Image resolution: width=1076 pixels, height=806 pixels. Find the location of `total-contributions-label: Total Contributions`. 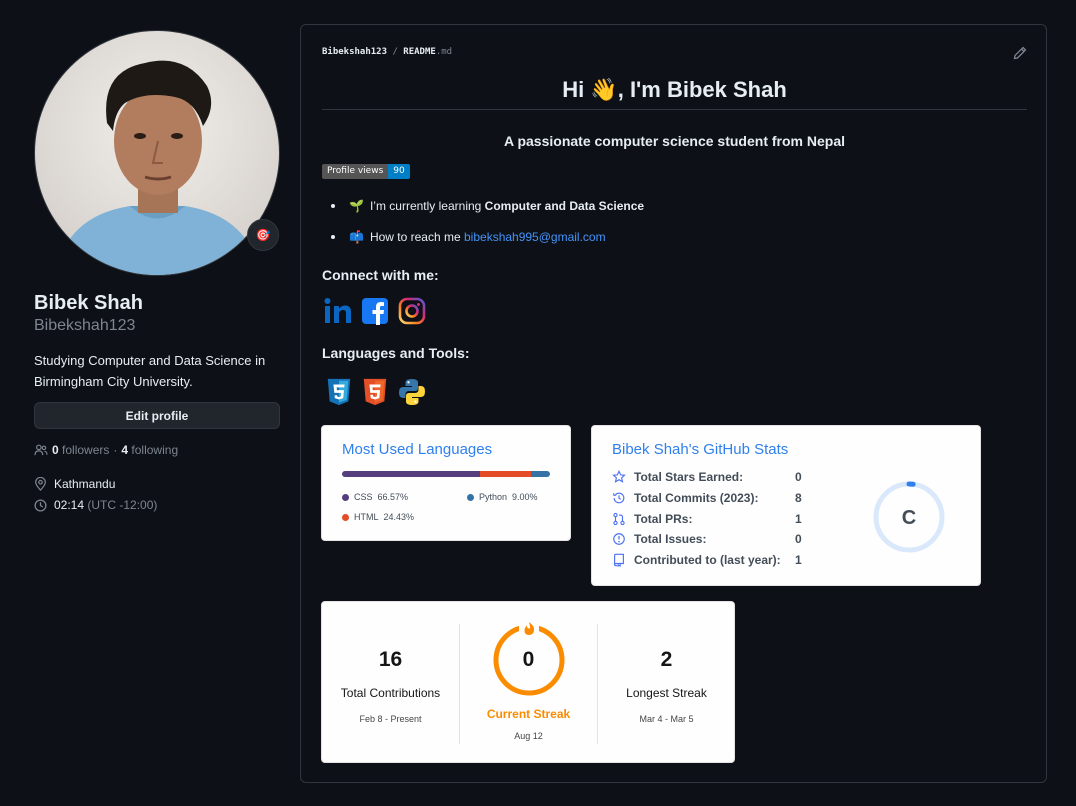

total-contributions-label: Total Contributions is located at coordinates (390, 693).